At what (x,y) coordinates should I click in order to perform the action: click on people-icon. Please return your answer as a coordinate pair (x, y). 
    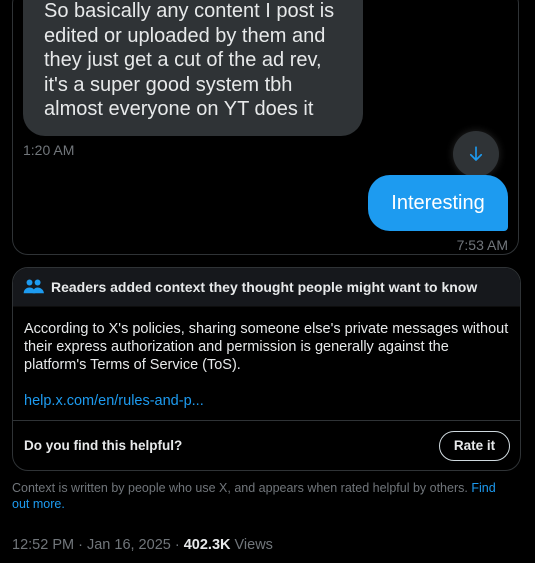
    Looking at the image, I should click on (33, 286).